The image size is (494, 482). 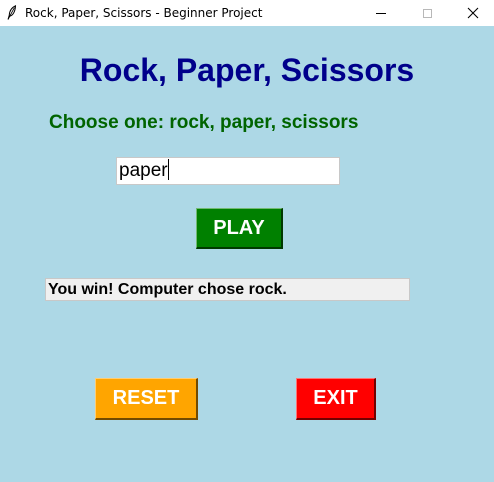 I want to click on title-bar: Rock, Paper, Scissors - Beginner Project, so click(x=247, y=13).